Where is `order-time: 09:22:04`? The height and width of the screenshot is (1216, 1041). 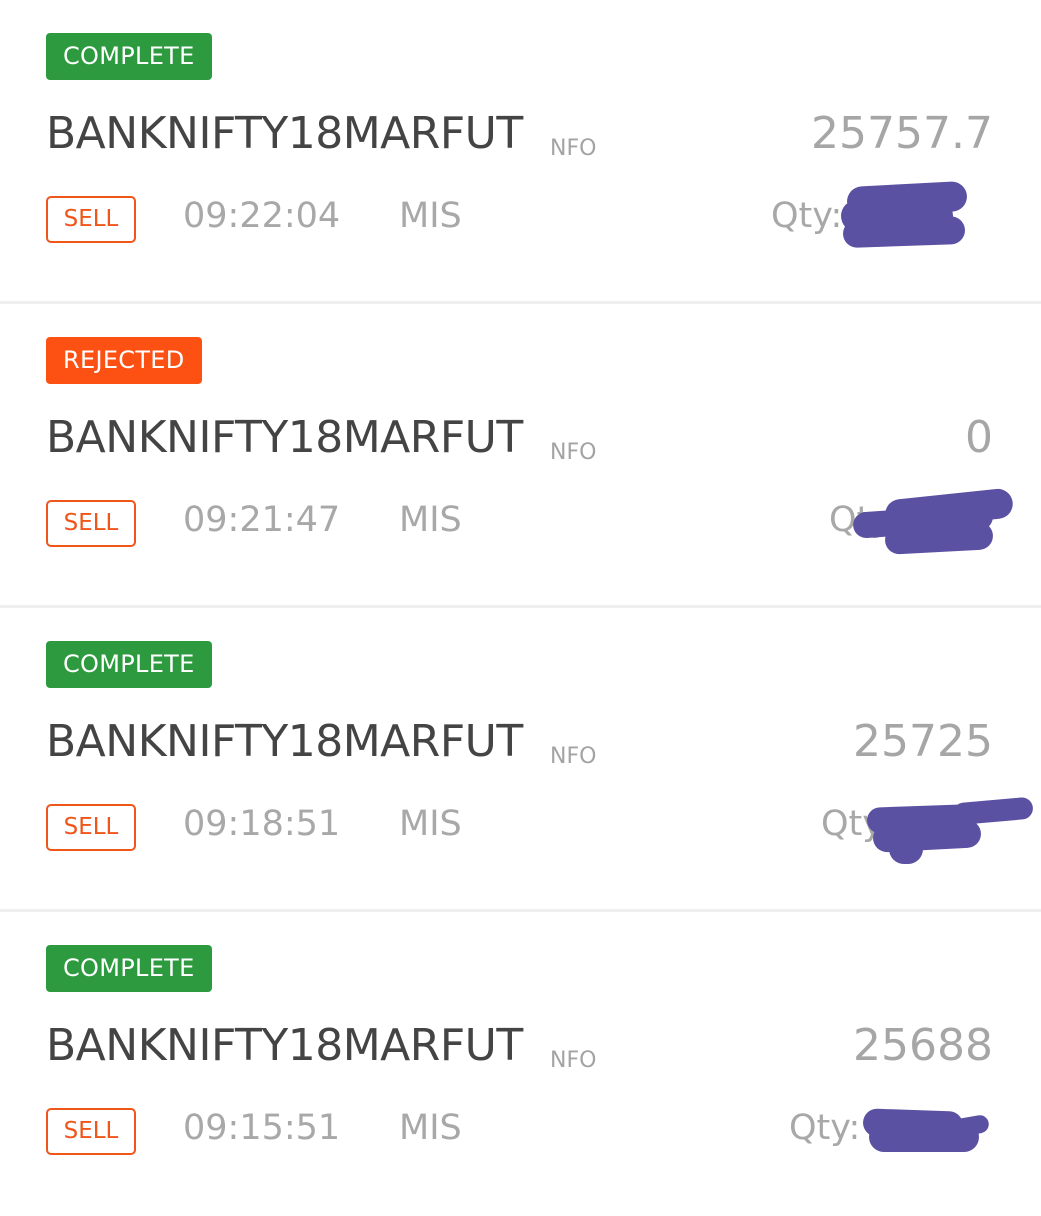
order-time: 09:22:04 is located at coordinates (262, 216).